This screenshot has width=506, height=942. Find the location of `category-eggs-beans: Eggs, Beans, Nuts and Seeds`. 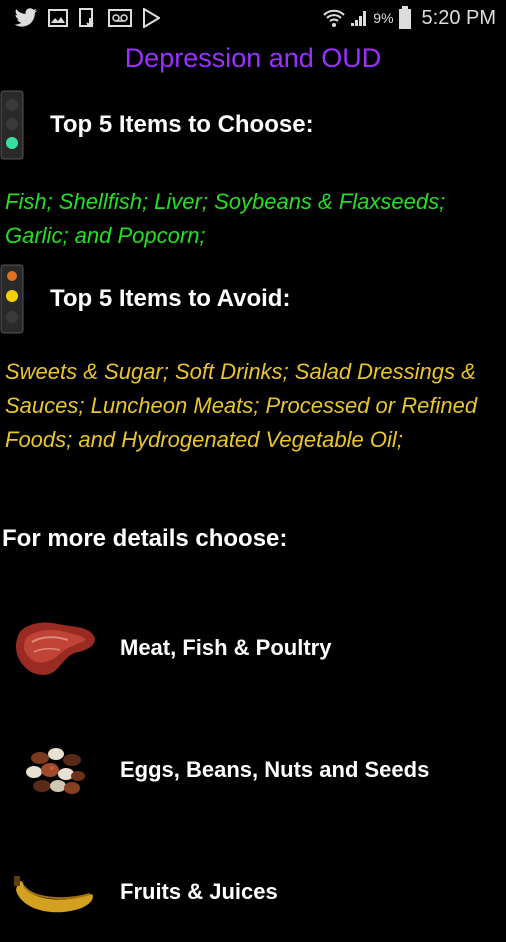

category-eggs-beans: Eggs, Beans, Nuts and Seeds is located at coordinates (253, 770).